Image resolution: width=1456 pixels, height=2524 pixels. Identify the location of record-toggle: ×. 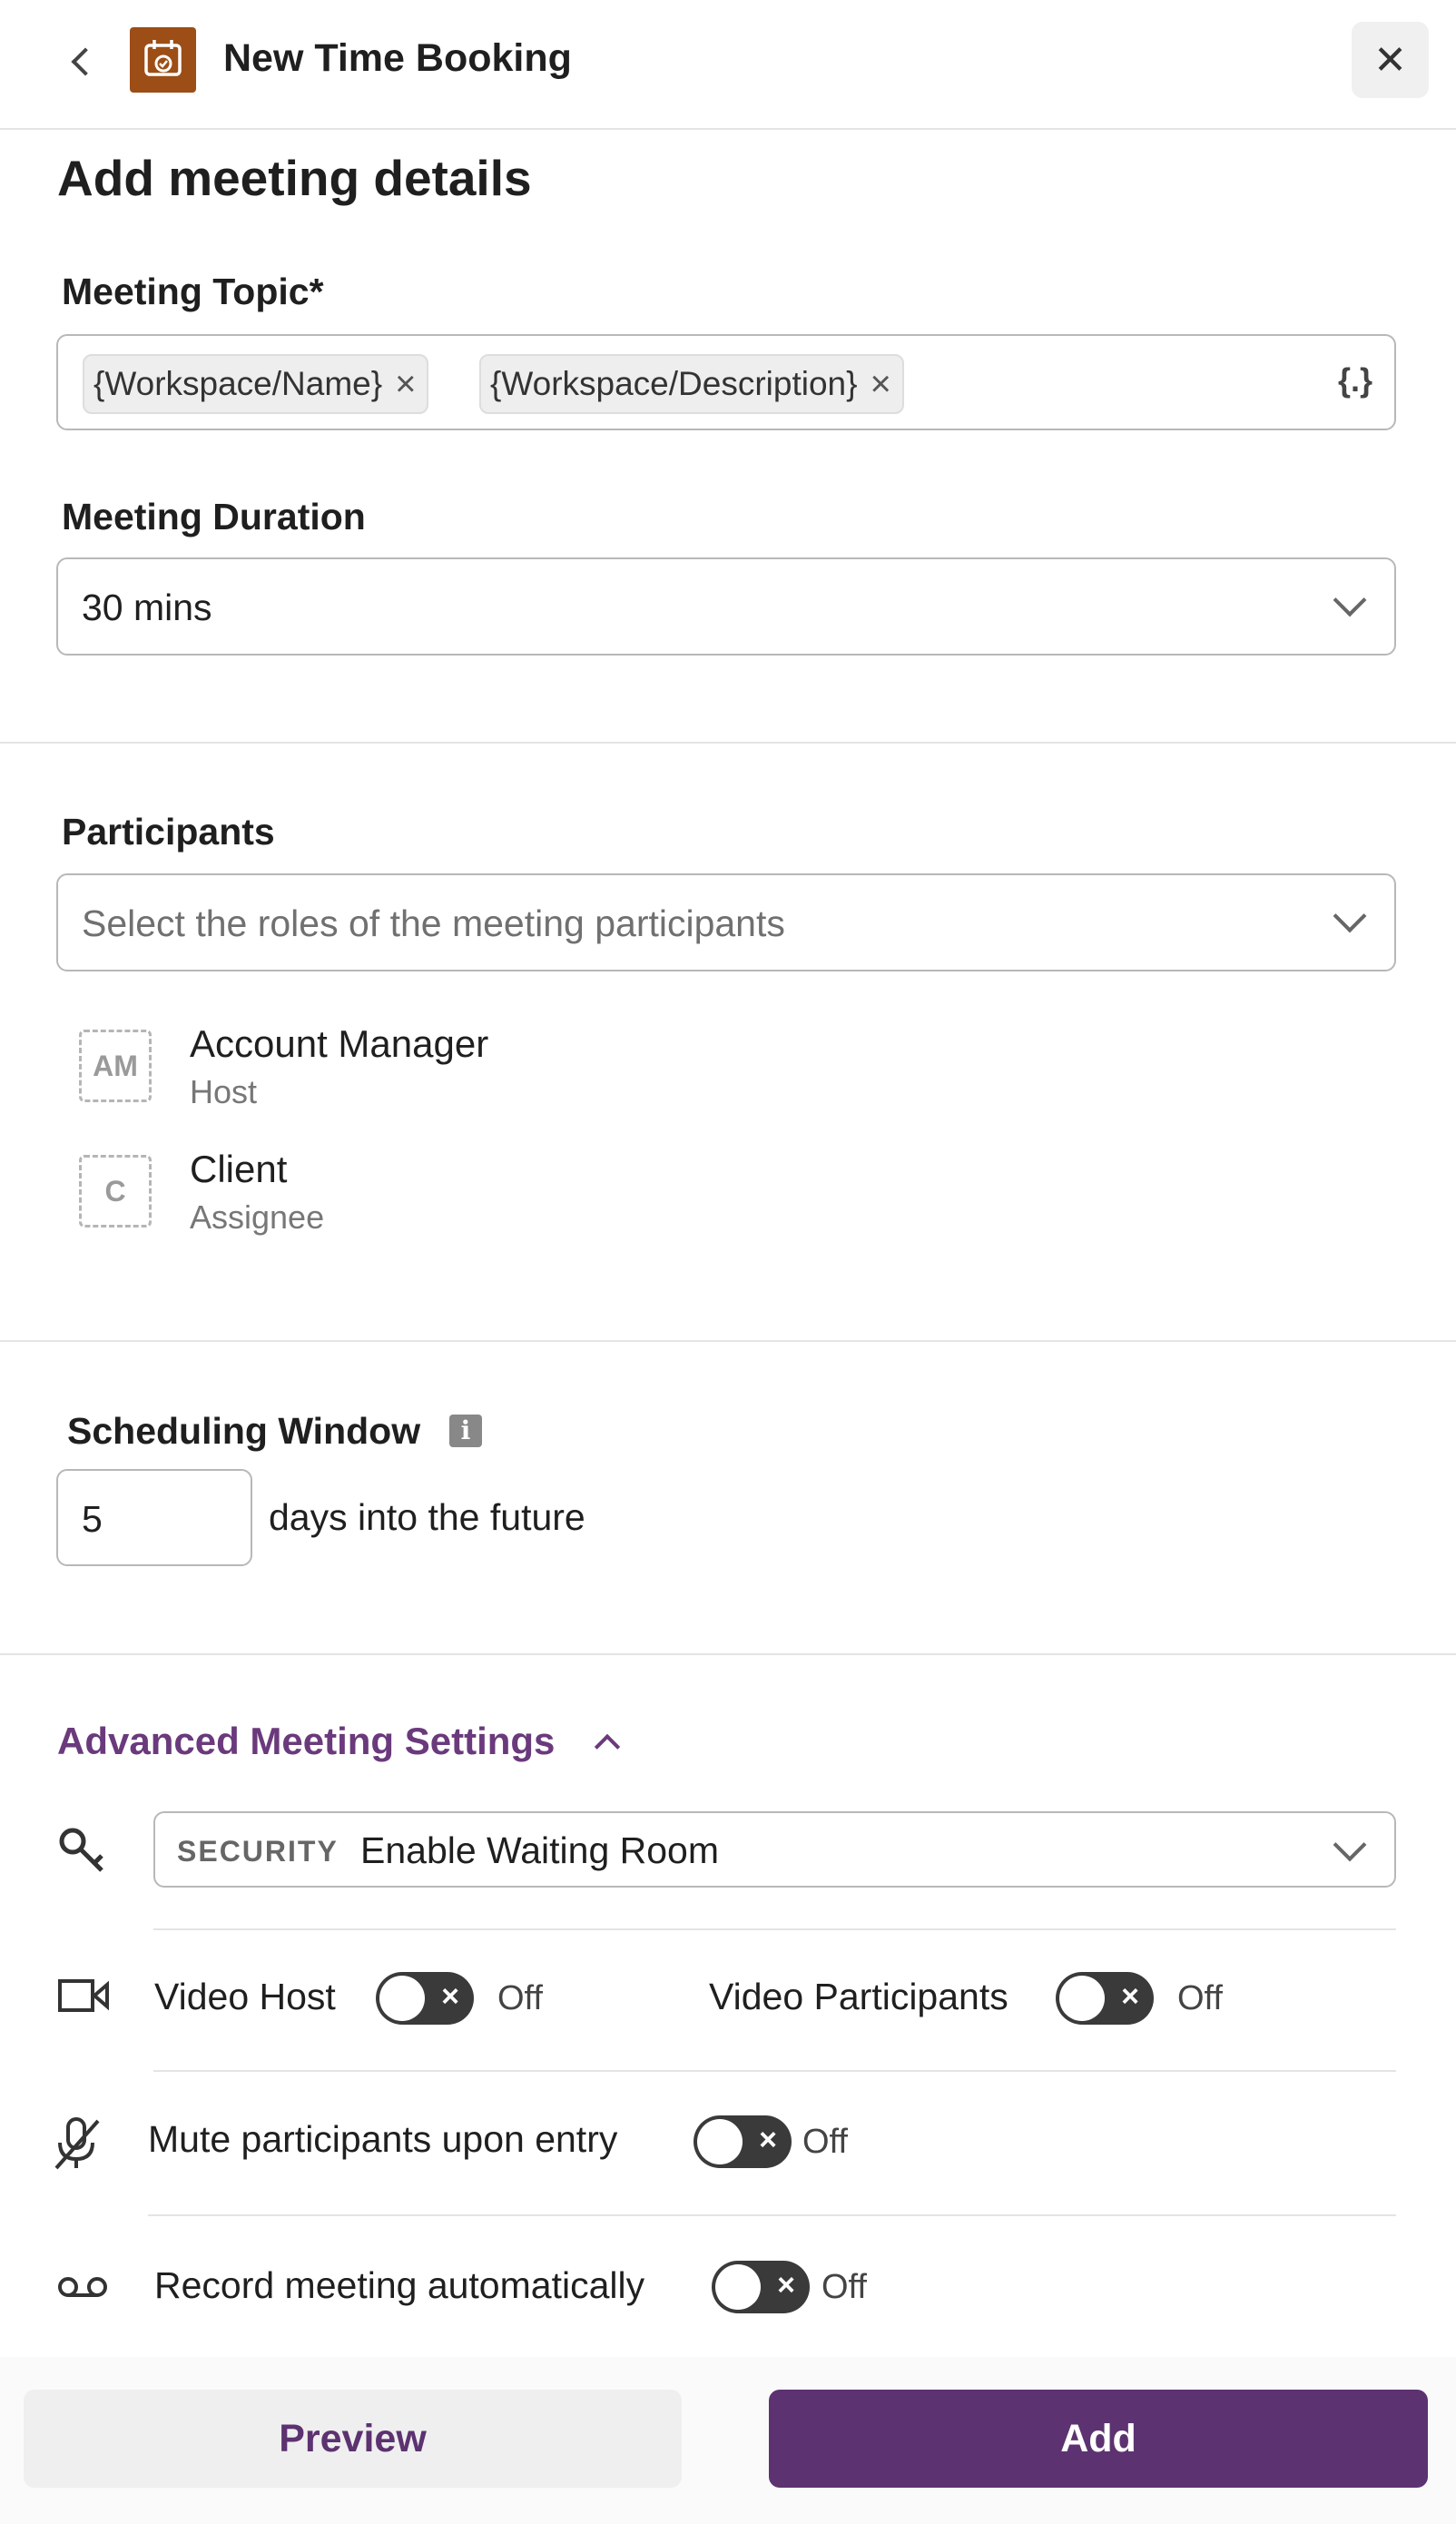
(761, 2287).